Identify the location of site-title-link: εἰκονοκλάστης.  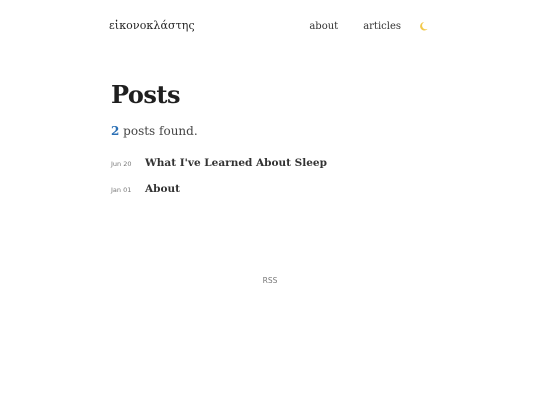
(152, 25).